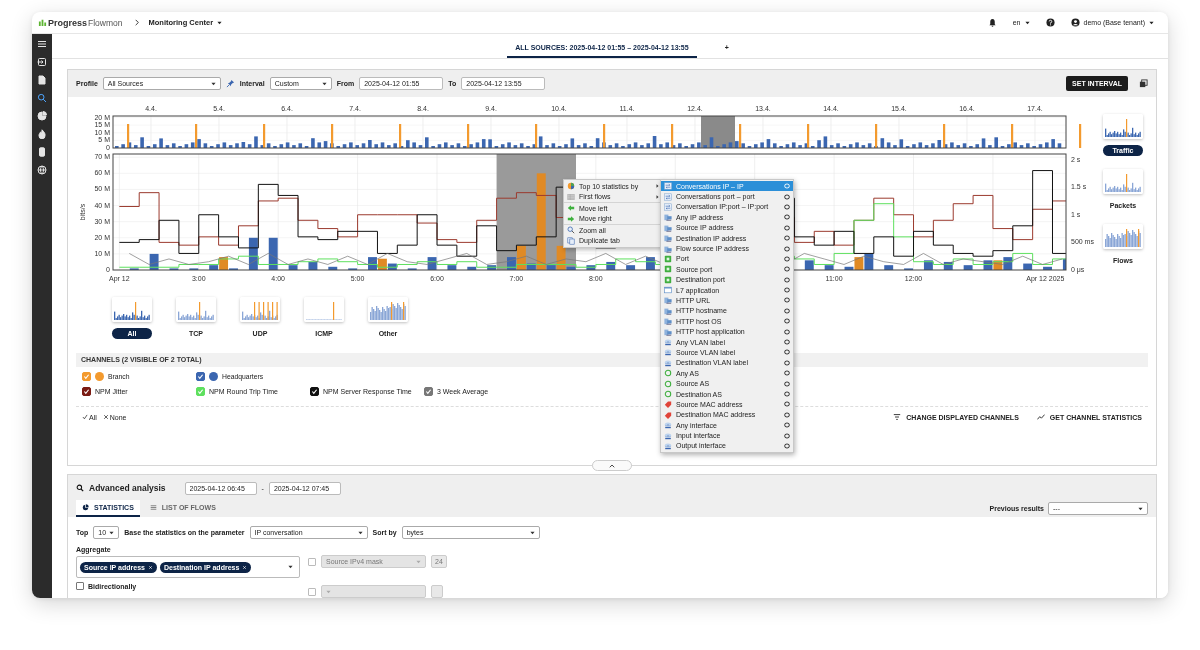  Describe the element at coordinates (42, 22) in the screenshot. I see `logo-icon` at that location.